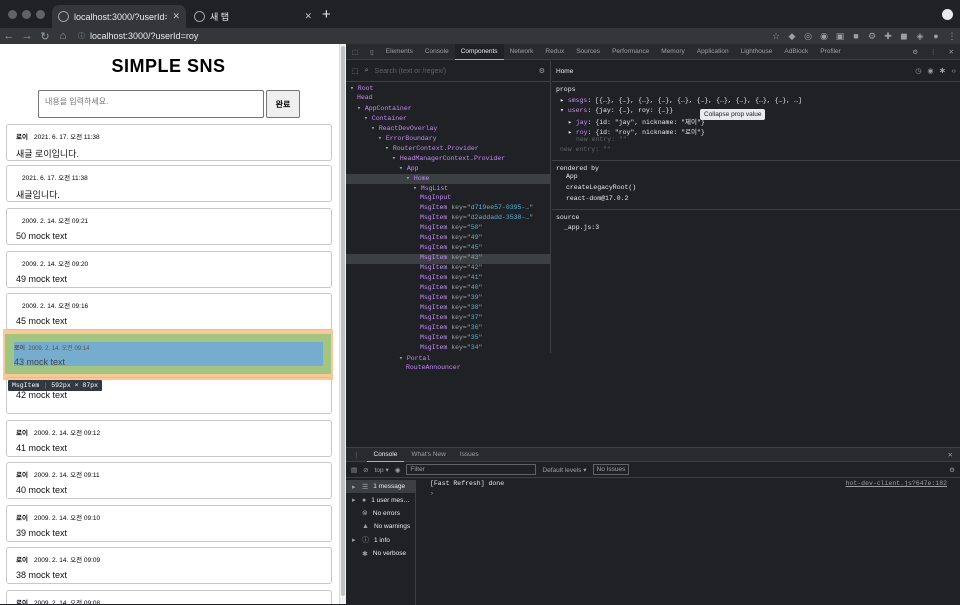  What do you see at coordinates (9, 36) in the screenshot?
I see `back-arrow-icon: ←` at bounding box center [9, 36].